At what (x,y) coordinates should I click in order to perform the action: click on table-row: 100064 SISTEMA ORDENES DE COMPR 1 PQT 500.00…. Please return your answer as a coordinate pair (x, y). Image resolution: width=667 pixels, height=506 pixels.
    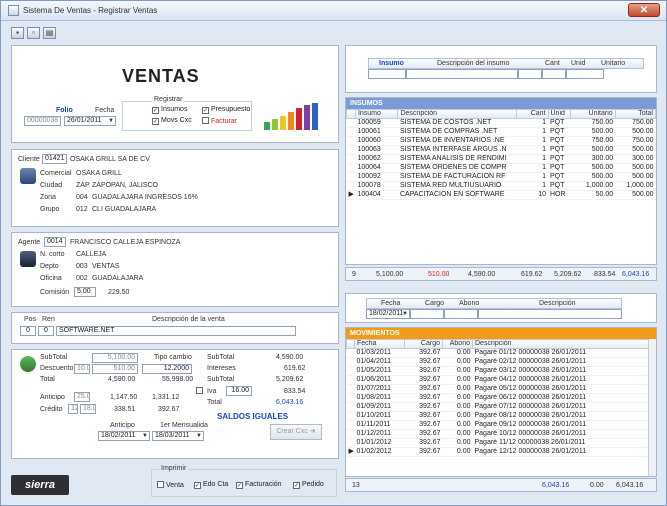
    Looking at the image, I should click on (501, 168).